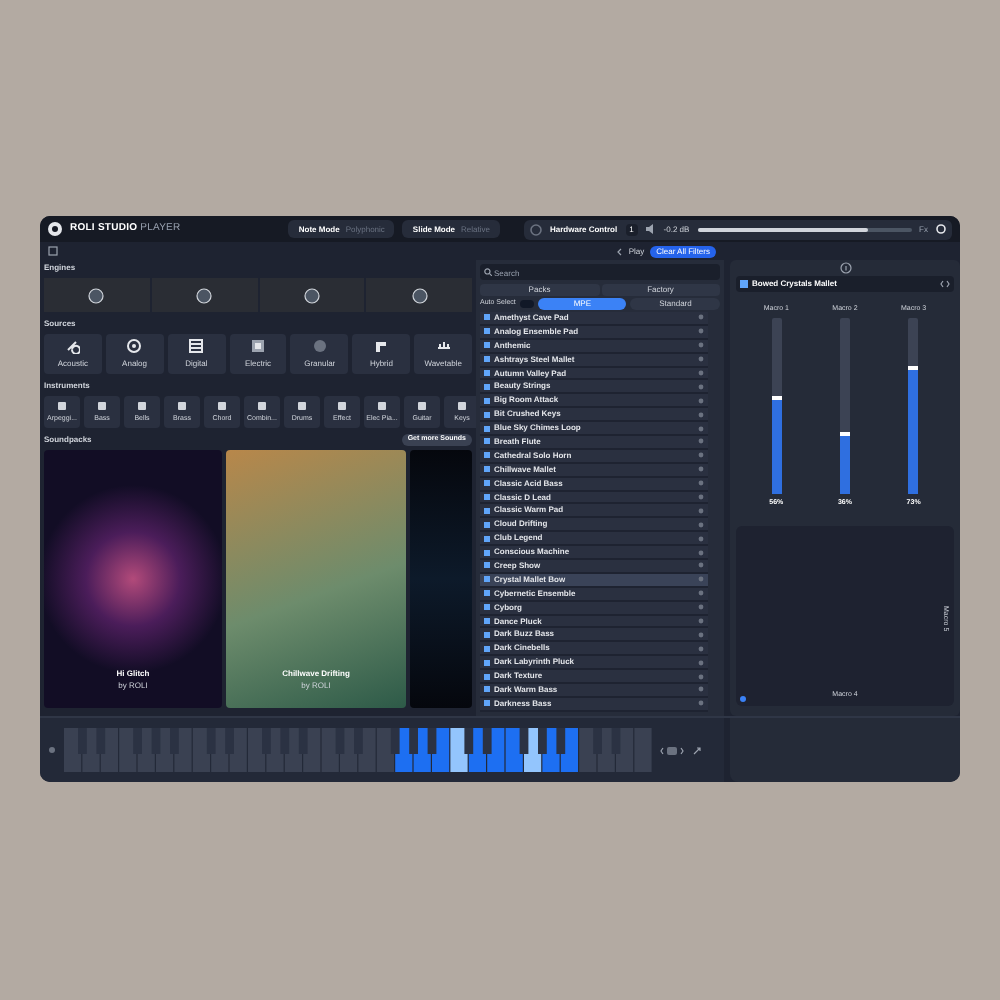 The height and width of the screenshot is (1000, 1000). What do you see at coordinates (52, 750) in the screenshot?
I see `pitch-icon` at bounding box center [52, 750].